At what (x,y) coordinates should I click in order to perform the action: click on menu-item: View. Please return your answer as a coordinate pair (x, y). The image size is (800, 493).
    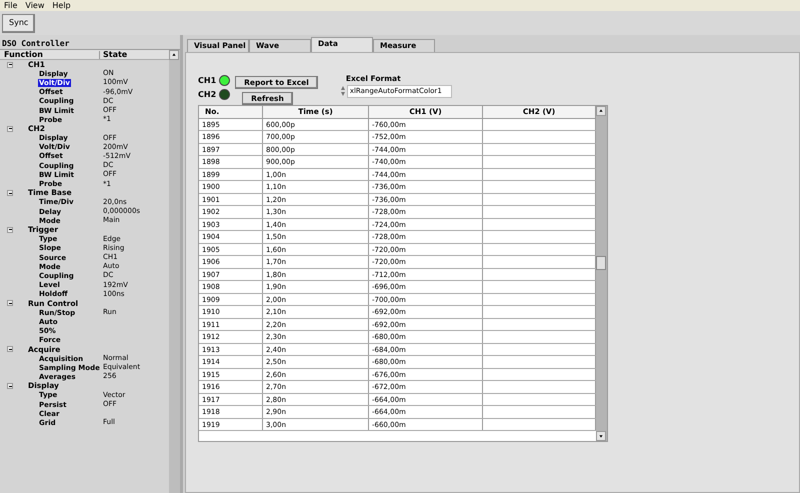
    Looking at the image, I should click on (34, 6).